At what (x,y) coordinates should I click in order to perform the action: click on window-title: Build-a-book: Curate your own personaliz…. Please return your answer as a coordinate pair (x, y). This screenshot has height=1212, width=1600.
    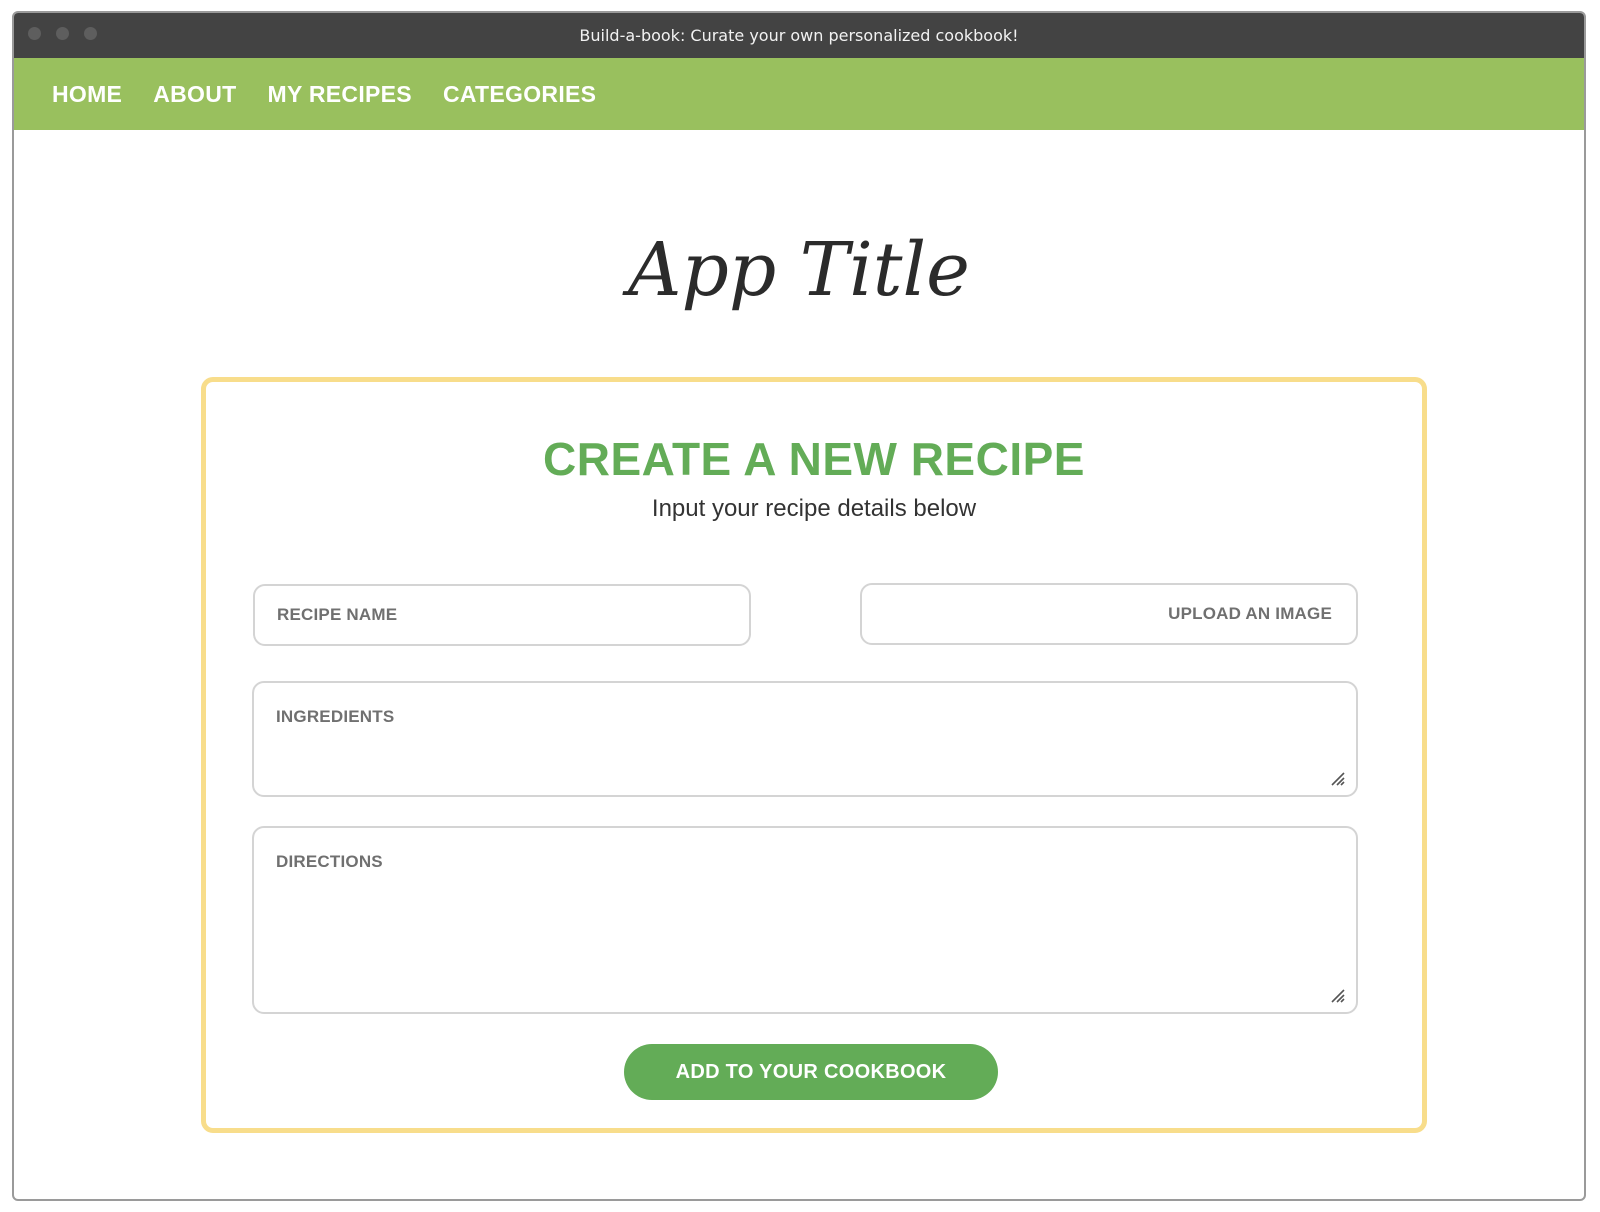
    Looking at the image, I should click on (799, 35).